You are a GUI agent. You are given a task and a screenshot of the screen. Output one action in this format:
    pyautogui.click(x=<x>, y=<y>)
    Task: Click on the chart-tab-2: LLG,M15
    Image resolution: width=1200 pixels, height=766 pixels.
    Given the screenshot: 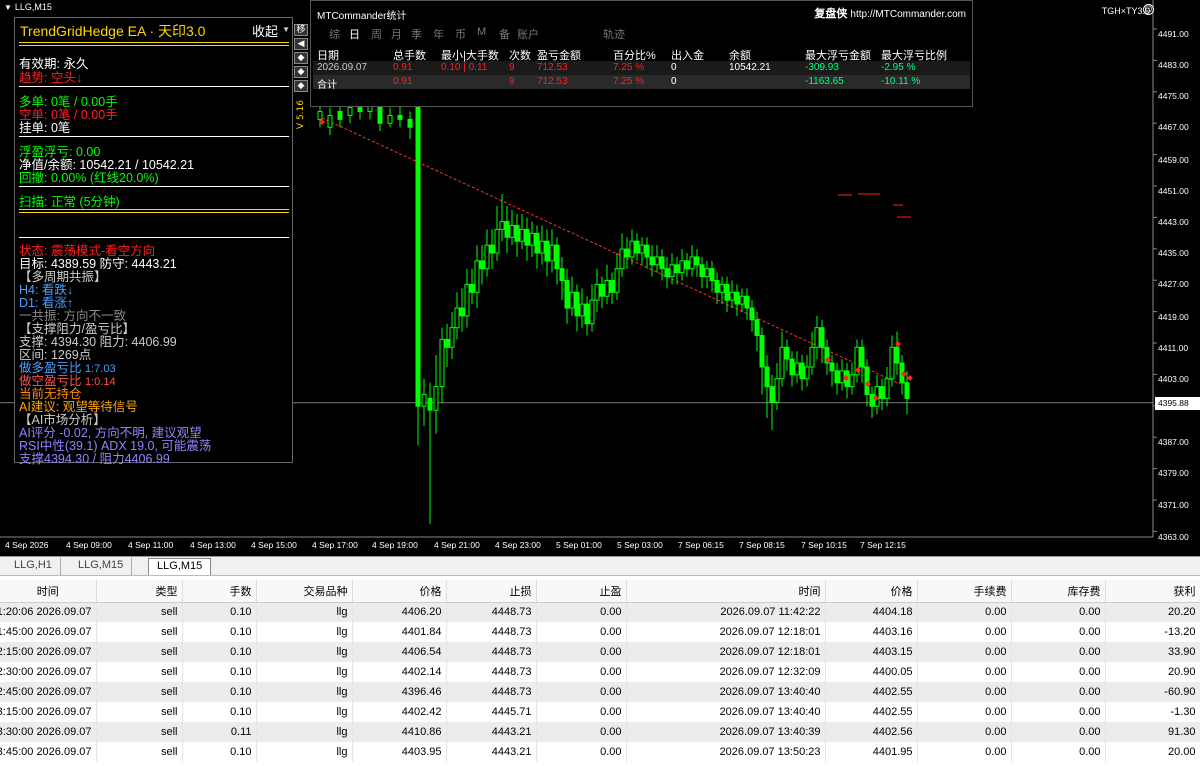 What is the action you would take?
    pyautogui.click(x=180, y=566)
    